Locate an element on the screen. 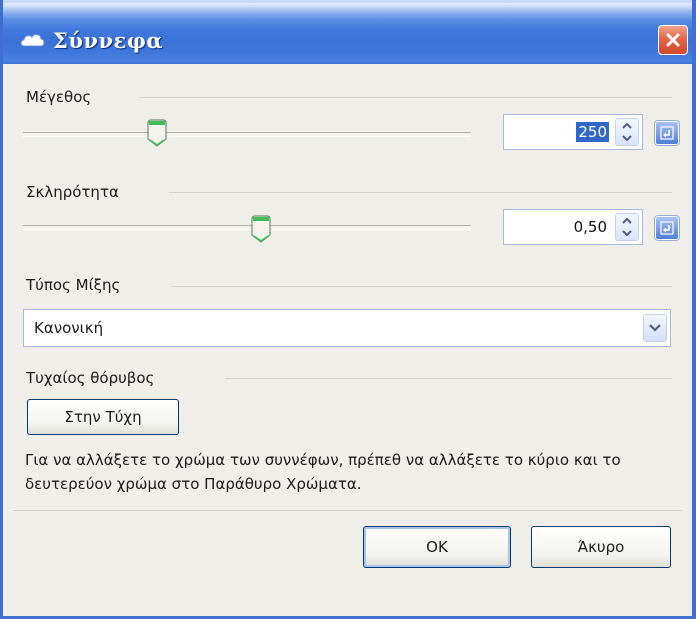  window-title: Σύννεφα is located at coordinates (108, 40).